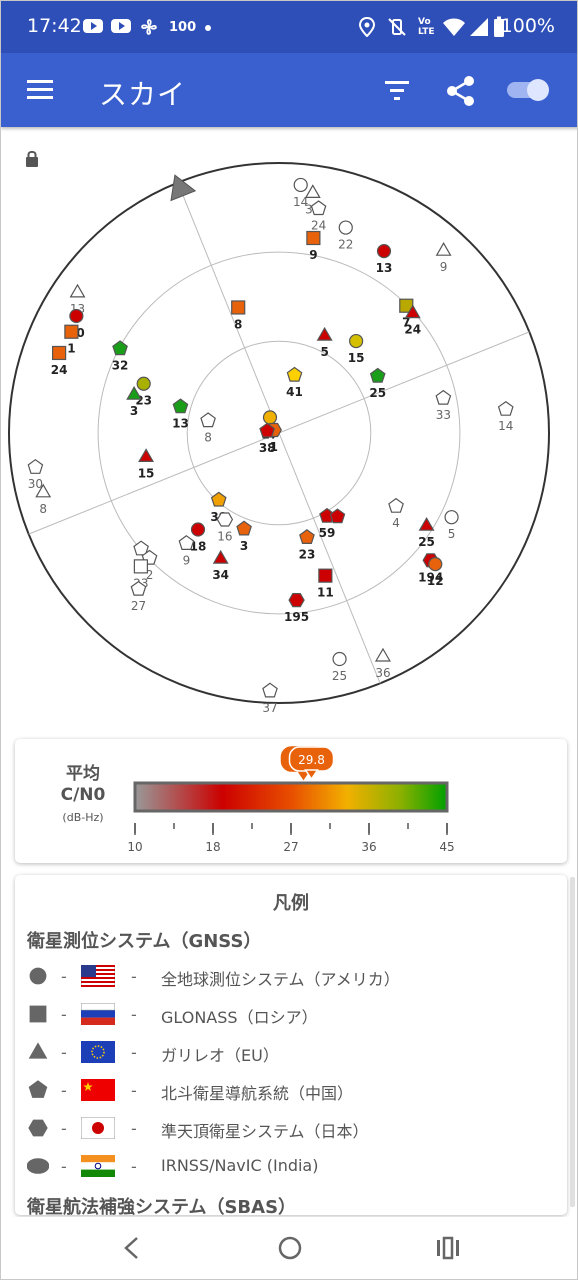 Image resolution: width=578 pixels, height=1280 pixels. Describe the element at coordinates (294, 392) in the screenshot. I see `satellite-label: 41` at that location.